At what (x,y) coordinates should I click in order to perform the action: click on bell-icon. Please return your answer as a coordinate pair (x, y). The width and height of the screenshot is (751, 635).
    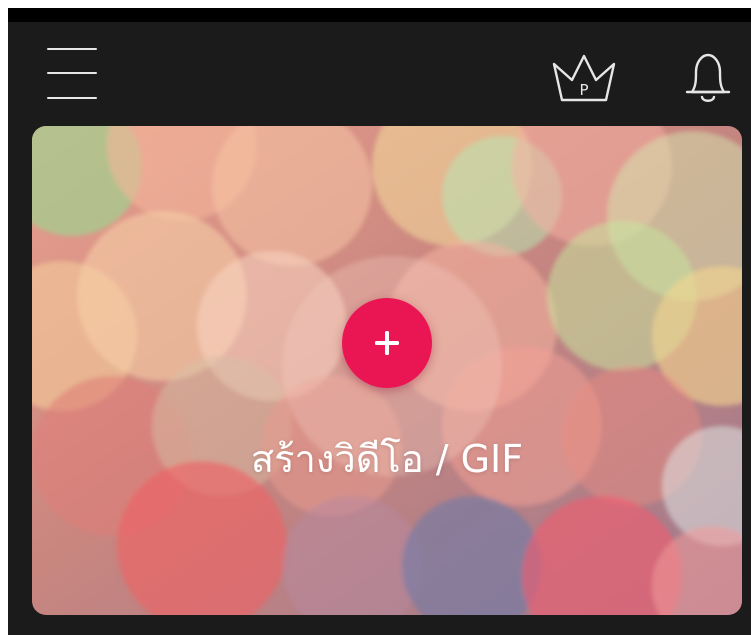
    Looking at the image, I should click on (708, 77).